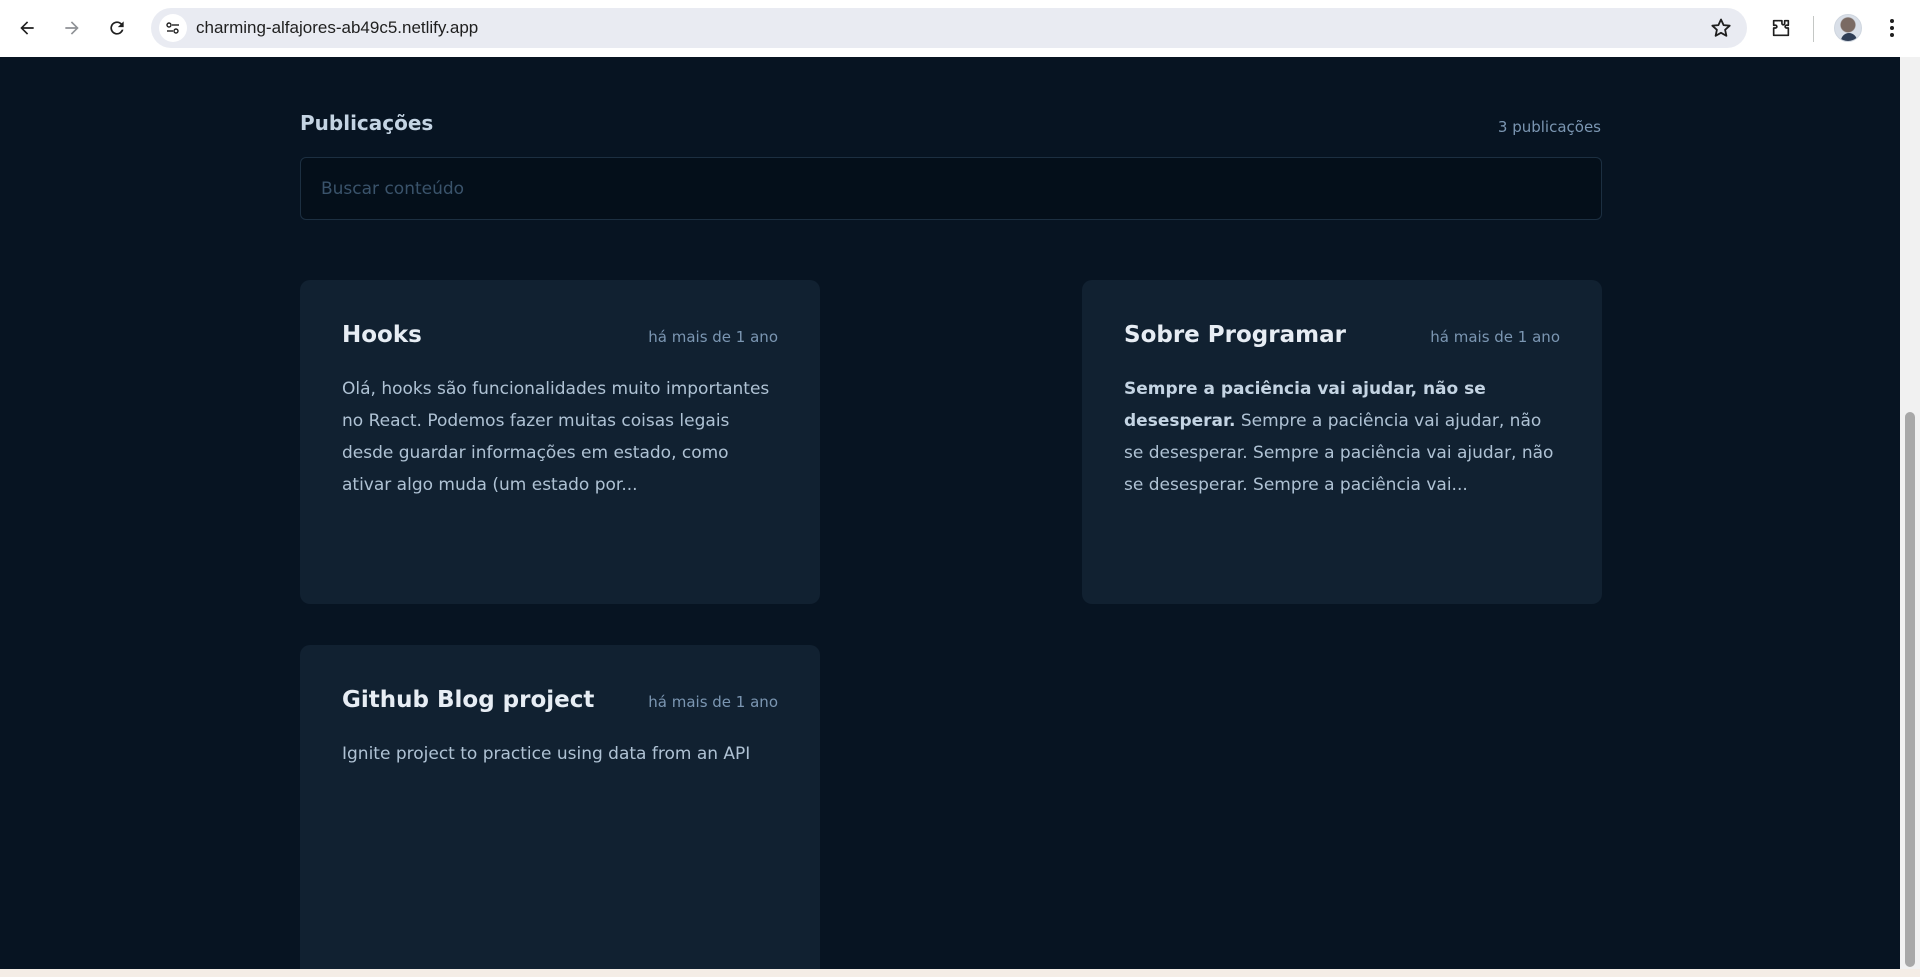  I want to click on menu-button, so click(1892, 28).